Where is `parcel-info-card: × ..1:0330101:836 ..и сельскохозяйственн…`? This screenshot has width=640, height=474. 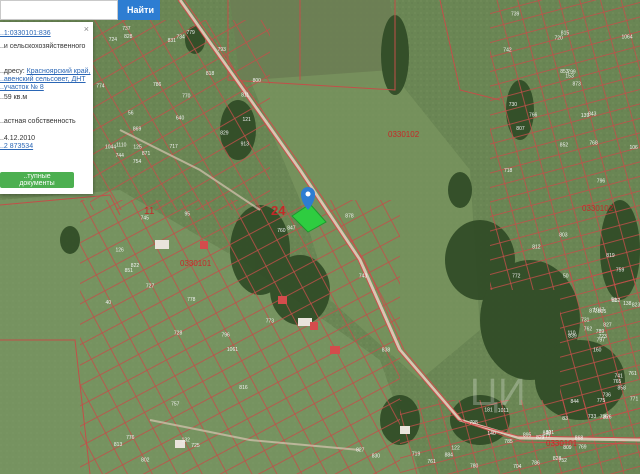 parcel-info-card: × ..1:0330101:836 ..и сельскохозяйственн… is located at coordinates (46, 108).